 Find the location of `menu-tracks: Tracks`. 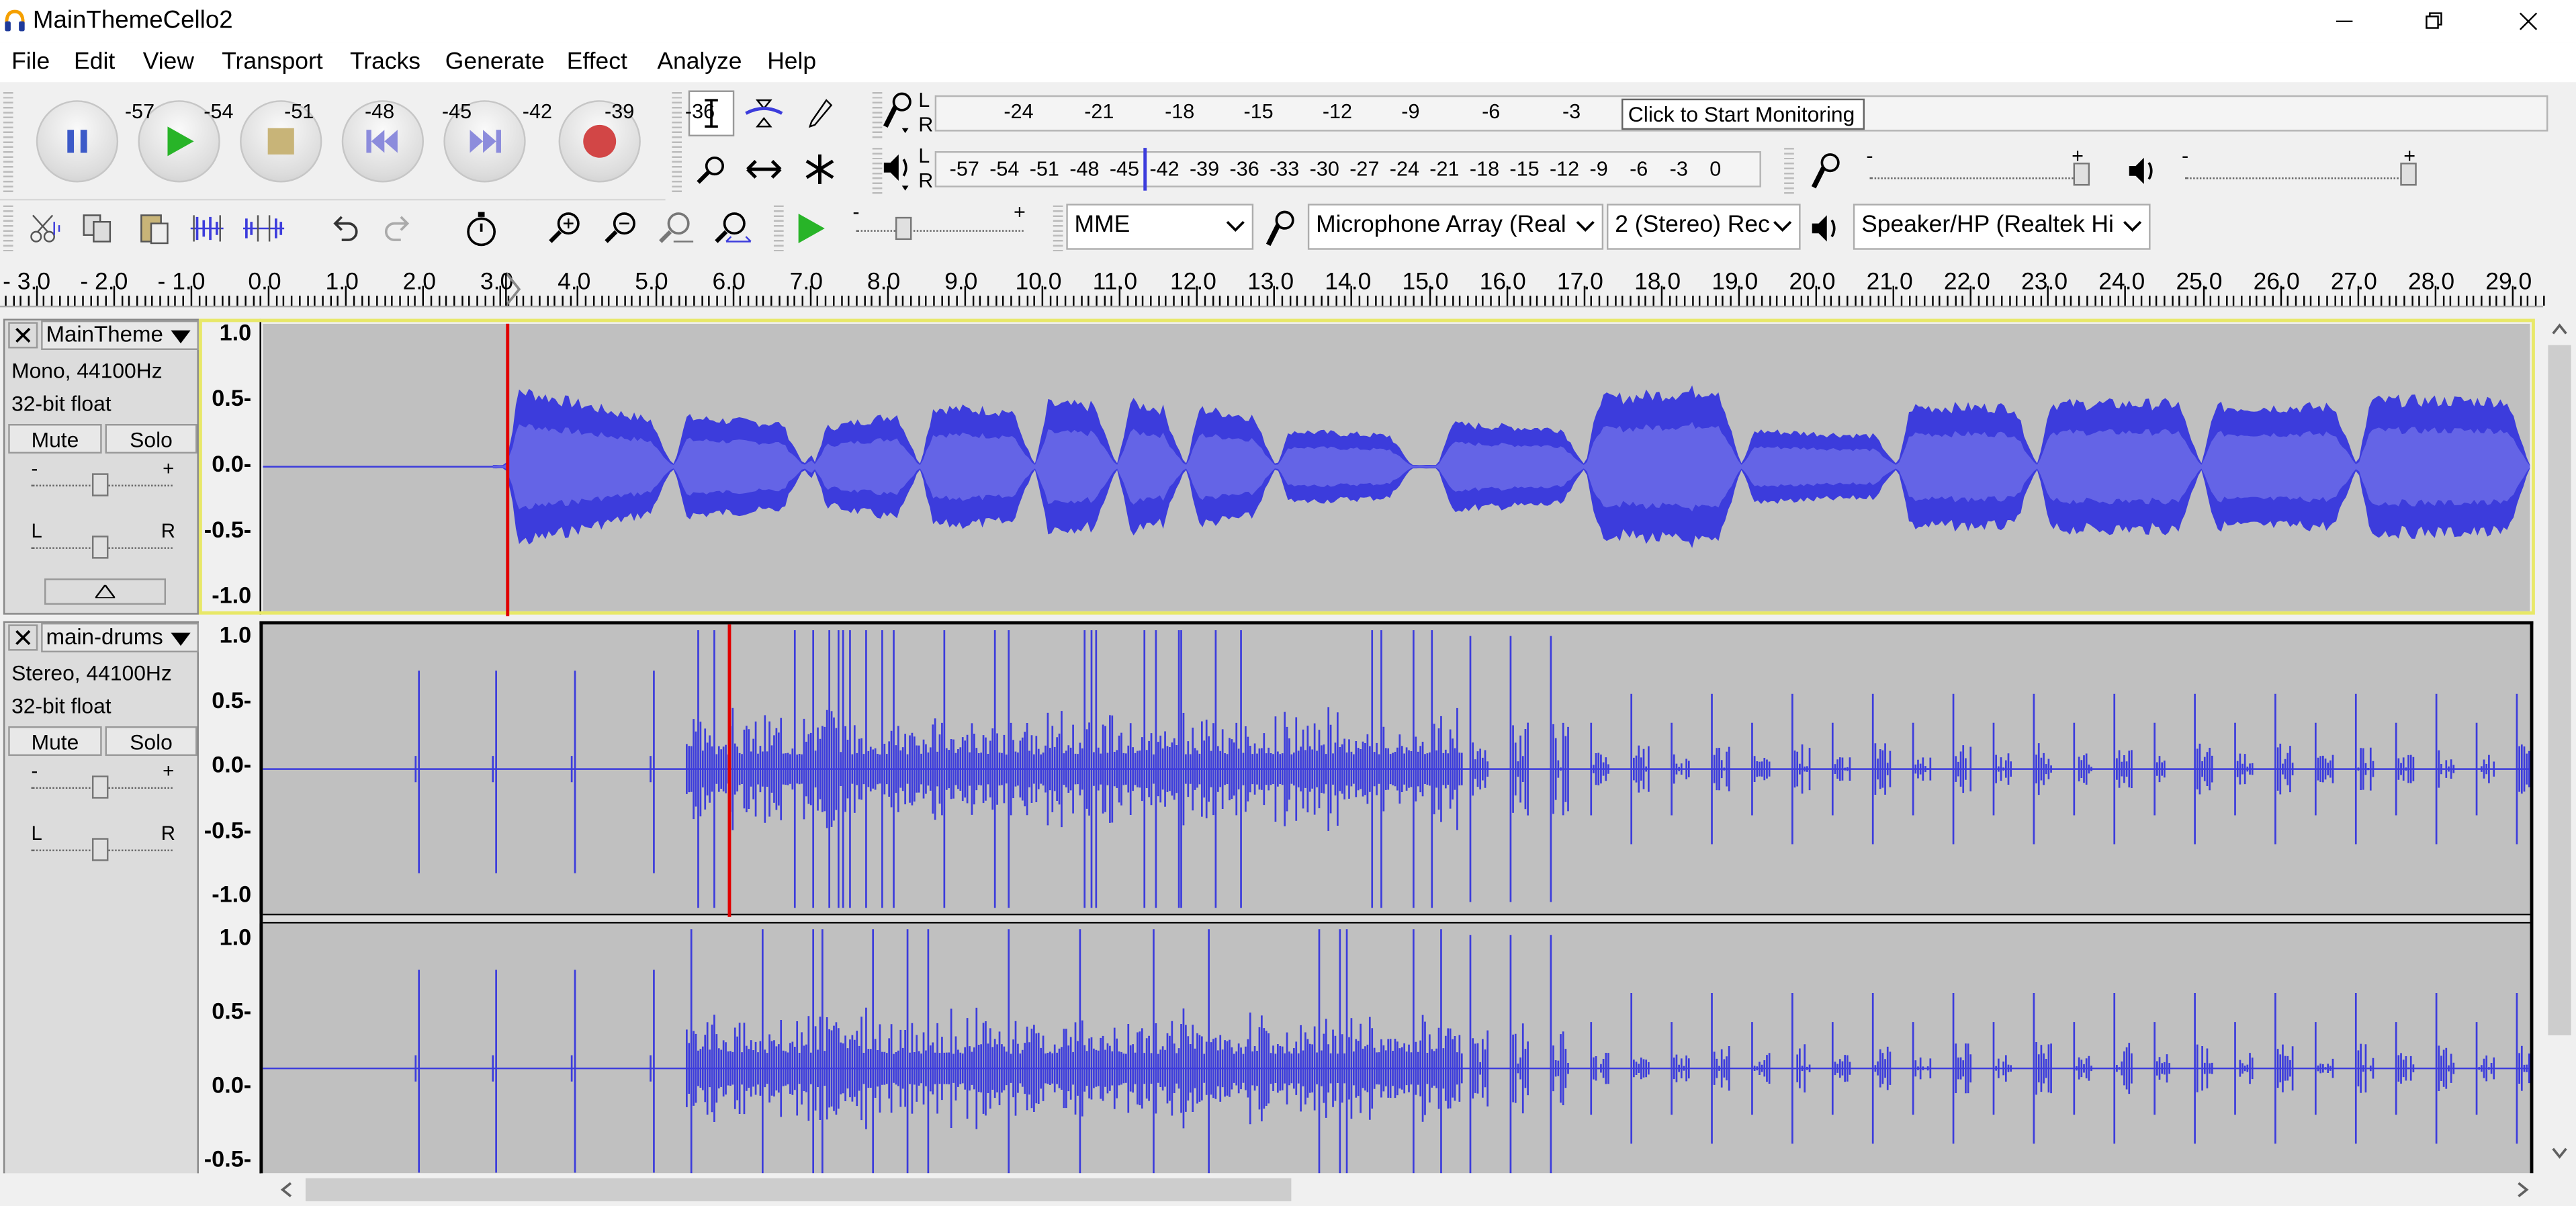

menu-tracks: Tracks is located at coordinates (385, 62).